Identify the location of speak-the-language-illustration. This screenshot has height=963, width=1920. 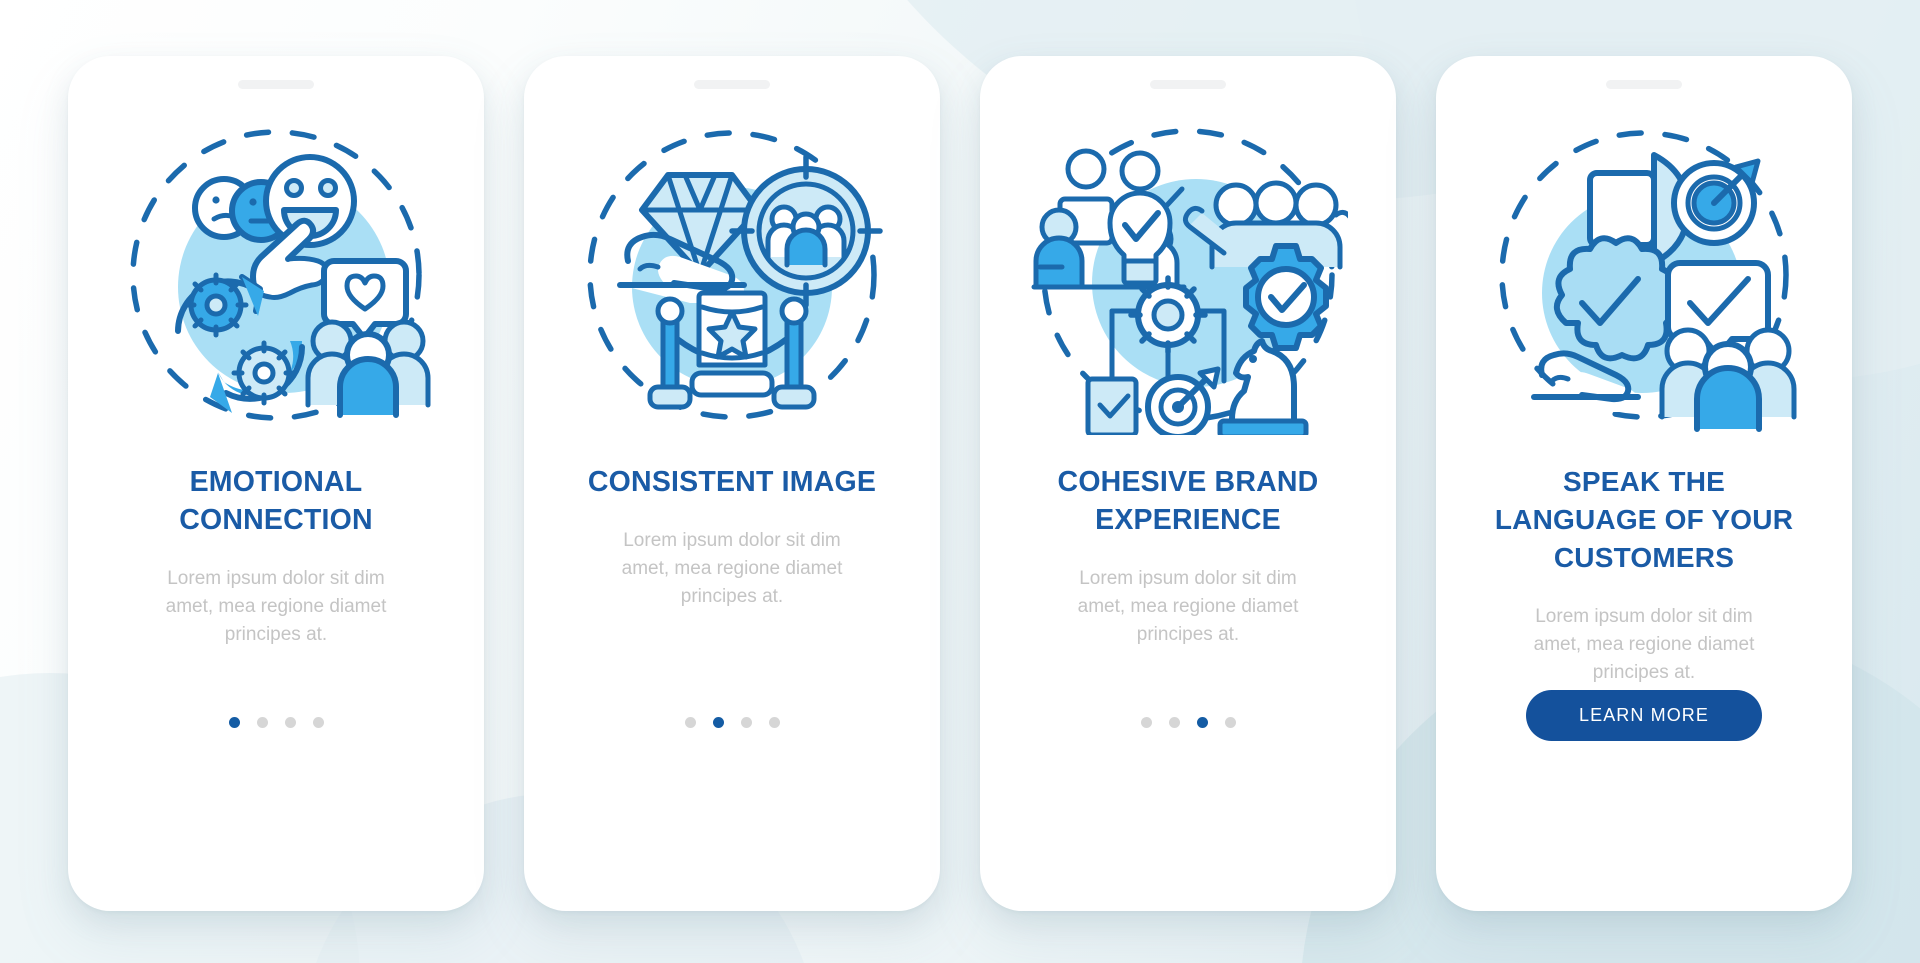
(1644, 275).